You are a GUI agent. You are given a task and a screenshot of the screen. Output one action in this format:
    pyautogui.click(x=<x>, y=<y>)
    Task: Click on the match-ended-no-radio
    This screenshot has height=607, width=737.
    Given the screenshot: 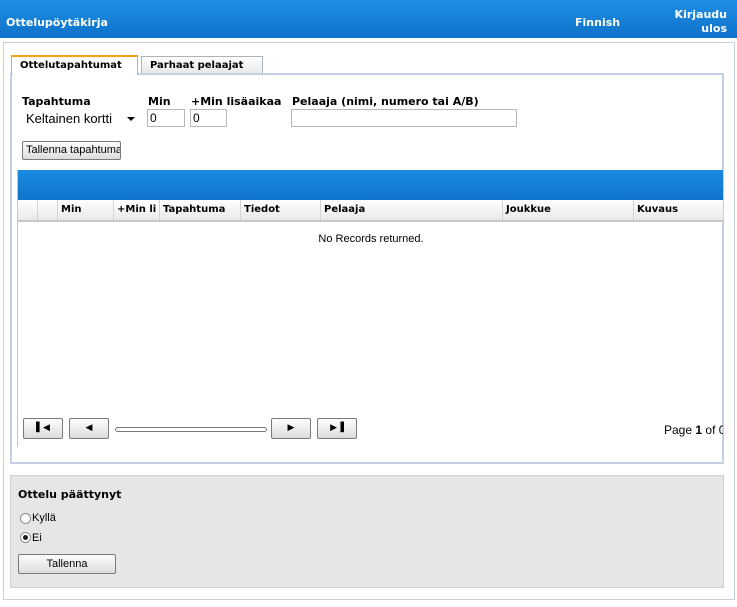 What is the action you would take?
    pyautogui.click(x=25, y=537)
    